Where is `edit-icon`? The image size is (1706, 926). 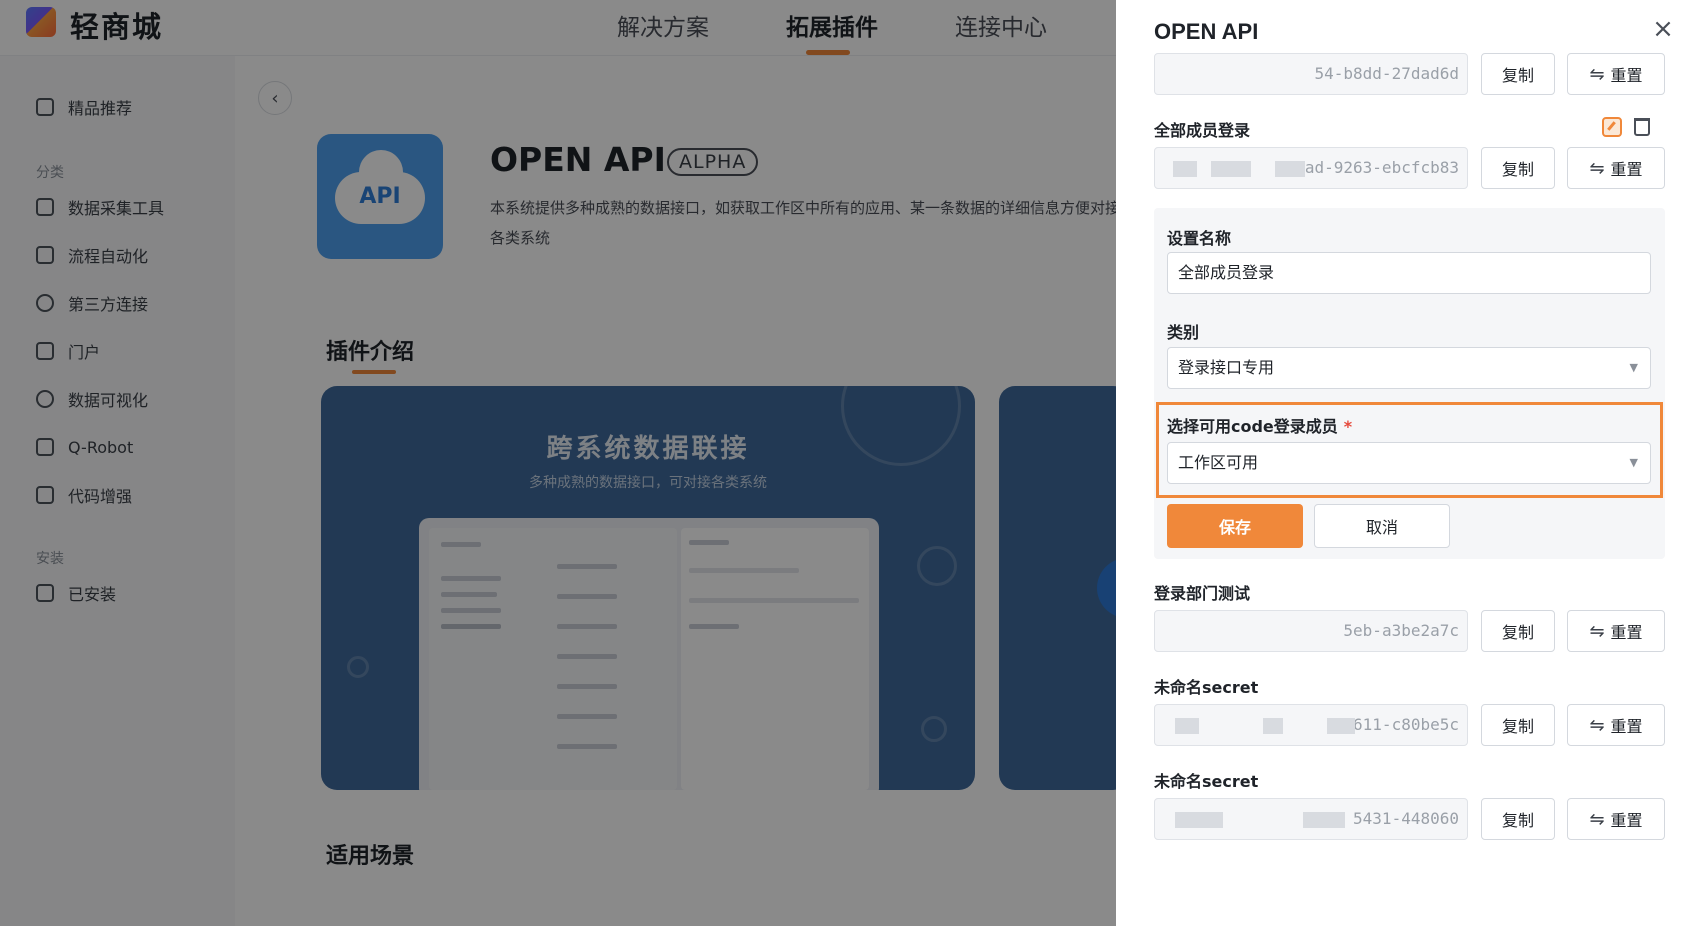
edit-icon is located at coordinates (1612, 127).